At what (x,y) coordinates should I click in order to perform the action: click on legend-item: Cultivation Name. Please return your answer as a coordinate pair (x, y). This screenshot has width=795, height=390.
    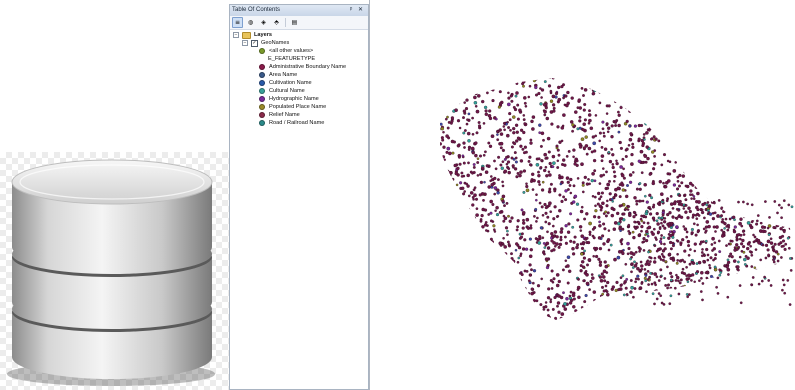
    Looking at the image, I should click on (285, 83).